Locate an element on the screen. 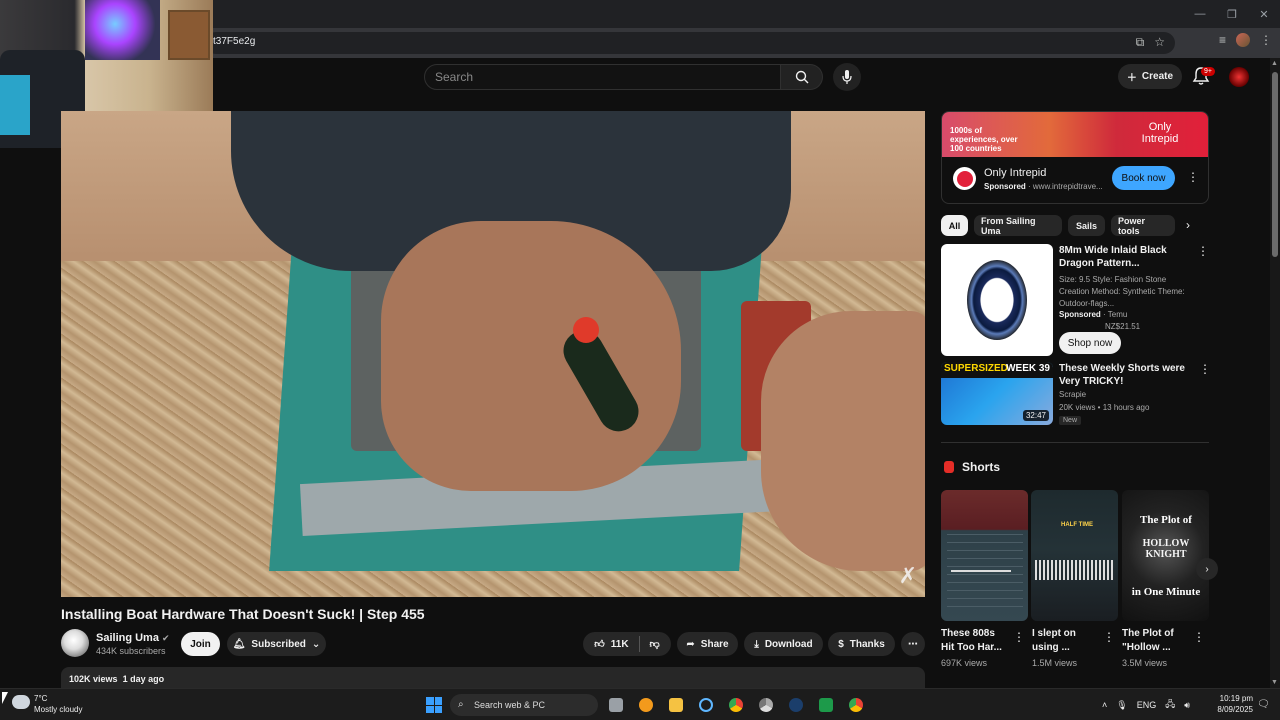 The height and width of the screenshot is (720, 1280). maximize-icon: ❐ is located at coordinates (1232, 14).